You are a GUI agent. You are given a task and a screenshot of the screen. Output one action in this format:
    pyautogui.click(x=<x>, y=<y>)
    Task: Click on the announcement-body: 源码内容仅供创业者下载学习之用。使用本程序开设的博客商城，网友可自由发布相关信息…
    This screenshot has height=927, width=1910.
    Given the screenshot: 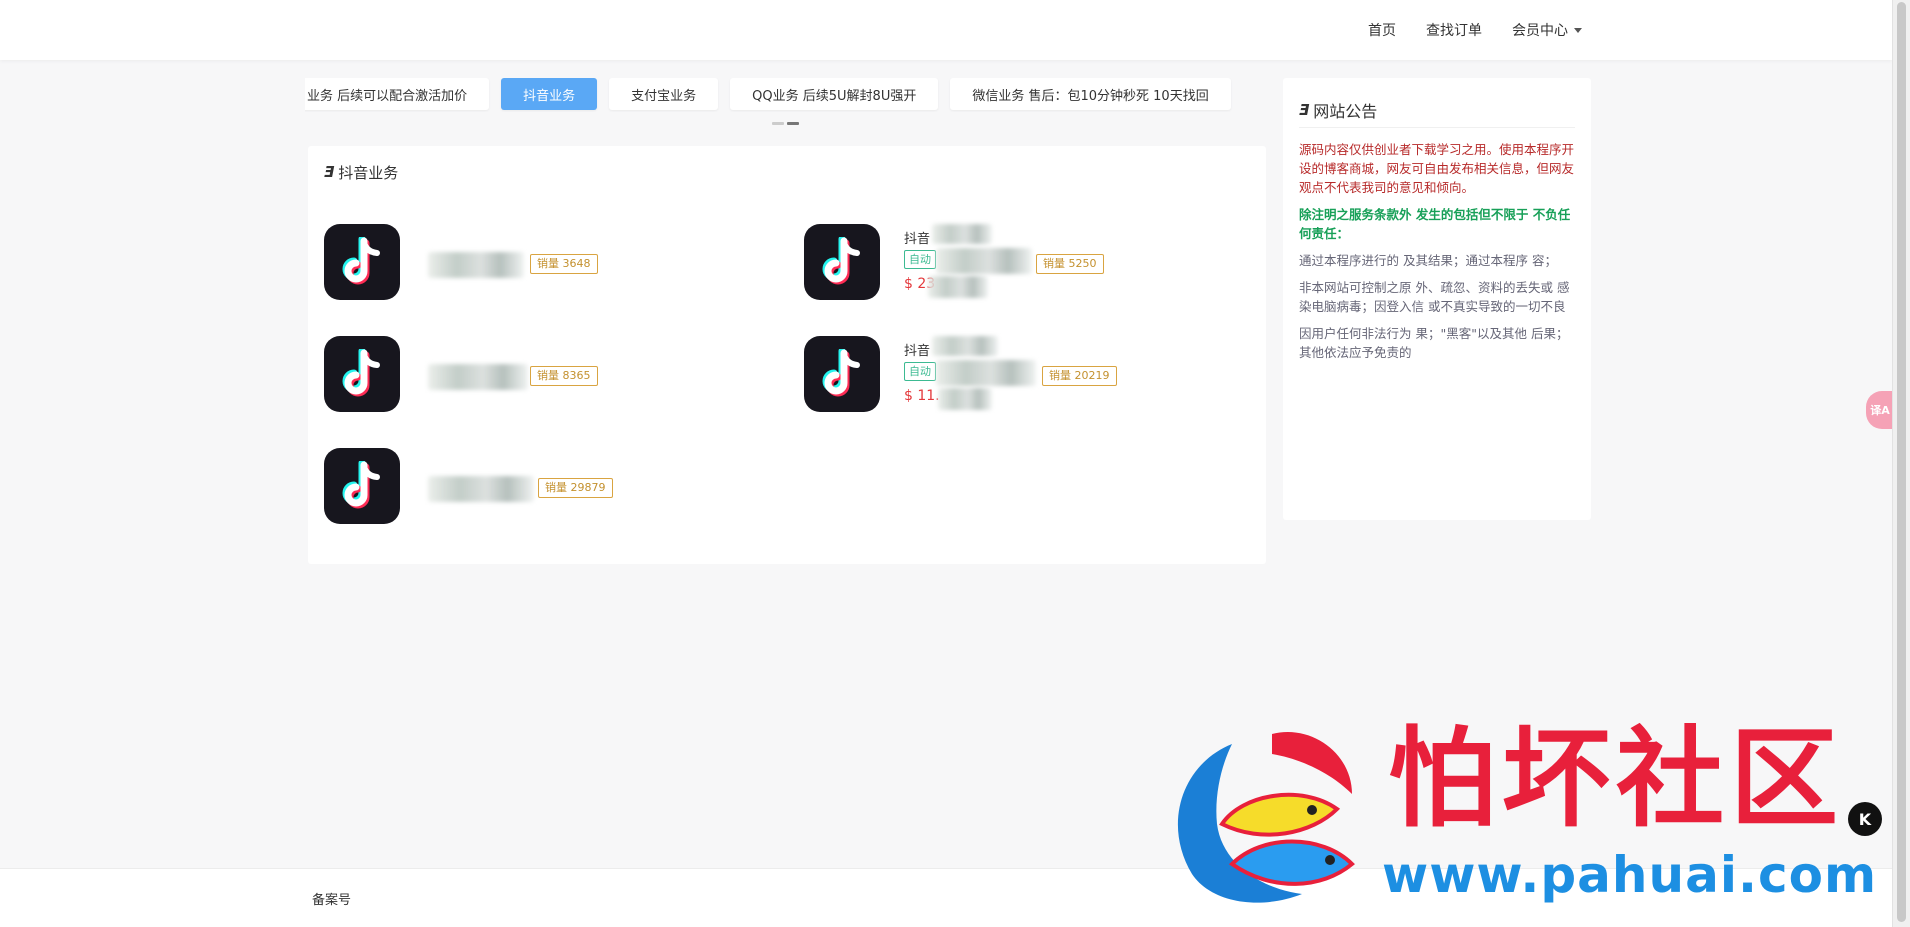 What is the action you would take?
    pyautogui.click(x=1437, y=255)
    